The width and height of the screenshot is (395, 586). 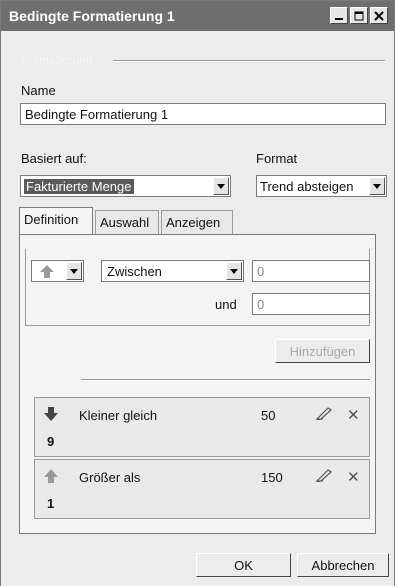 What do you see at coordinates (268, 415) in the screenshot?
I see `rule-value: 50` at bounding box center [268, 415].